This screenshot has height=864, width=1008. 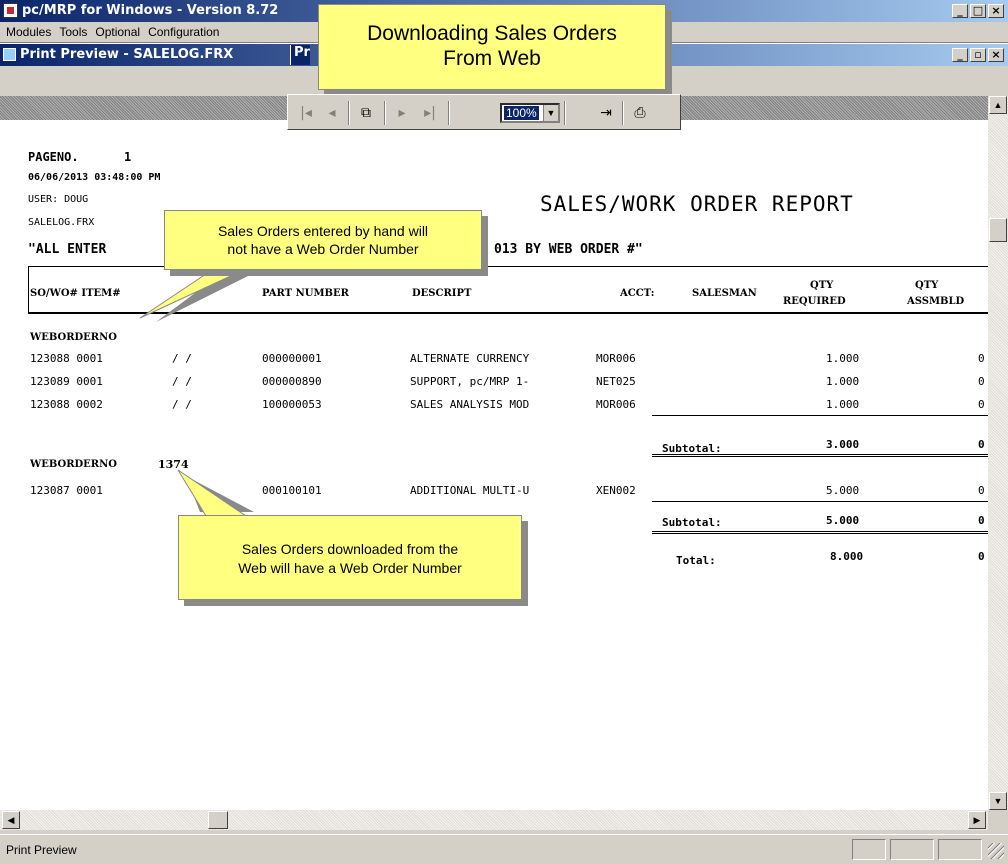 I want to click on hand-callout-pointer, so click(x=194, y=293).